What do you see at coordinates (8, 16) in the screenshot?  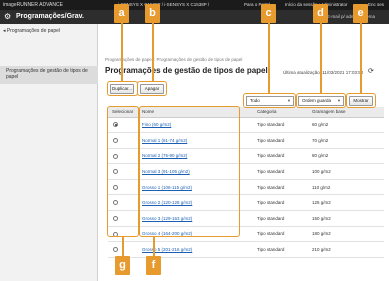 I see `gear-icon: ⚙` at bounding box center [8, 16].